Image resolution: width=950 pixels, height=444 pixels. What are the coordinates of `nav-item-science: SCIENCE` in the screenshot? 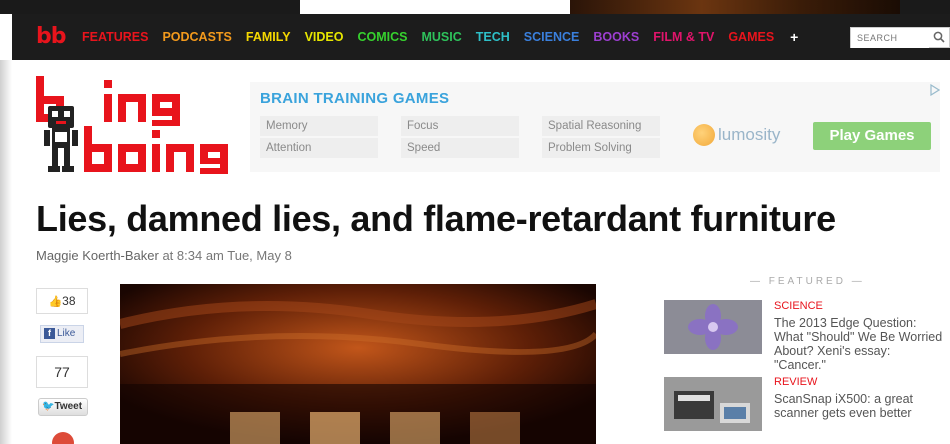 It's located at (552, 37).